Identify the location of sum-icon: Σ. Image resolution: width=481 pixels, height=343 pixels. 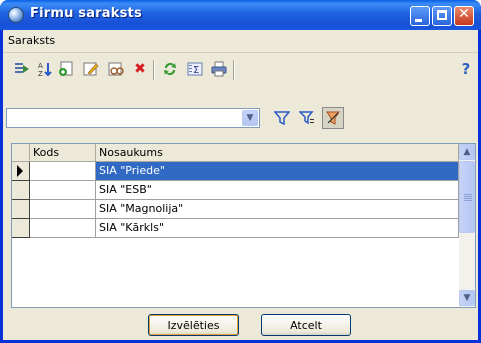
(195, 69).